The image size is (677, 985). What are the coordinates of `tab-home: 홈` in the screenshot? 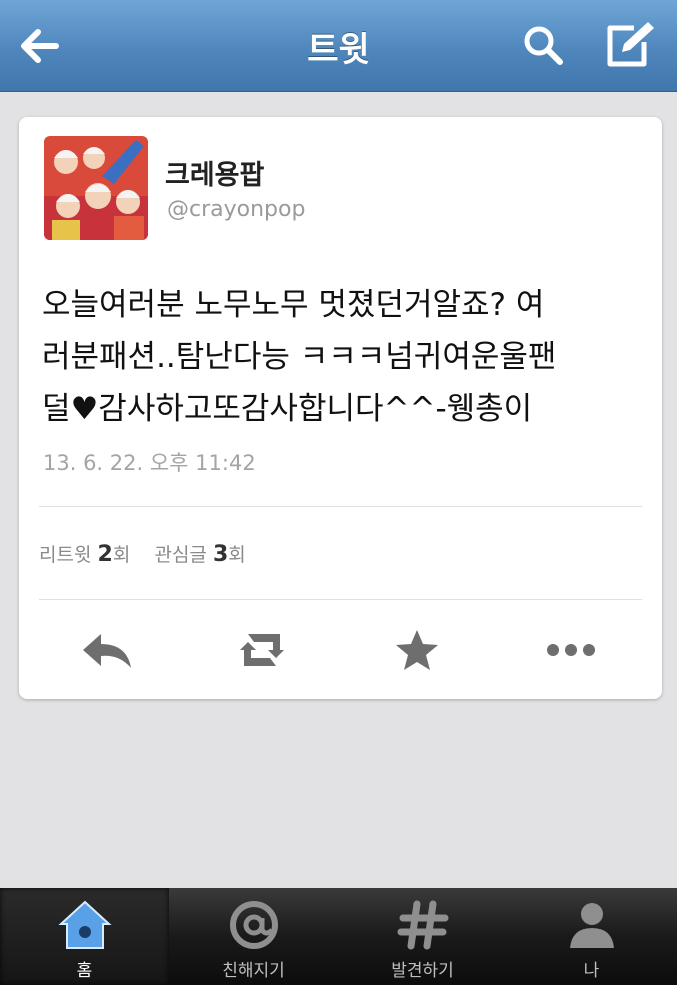 It's located at (84, 936).